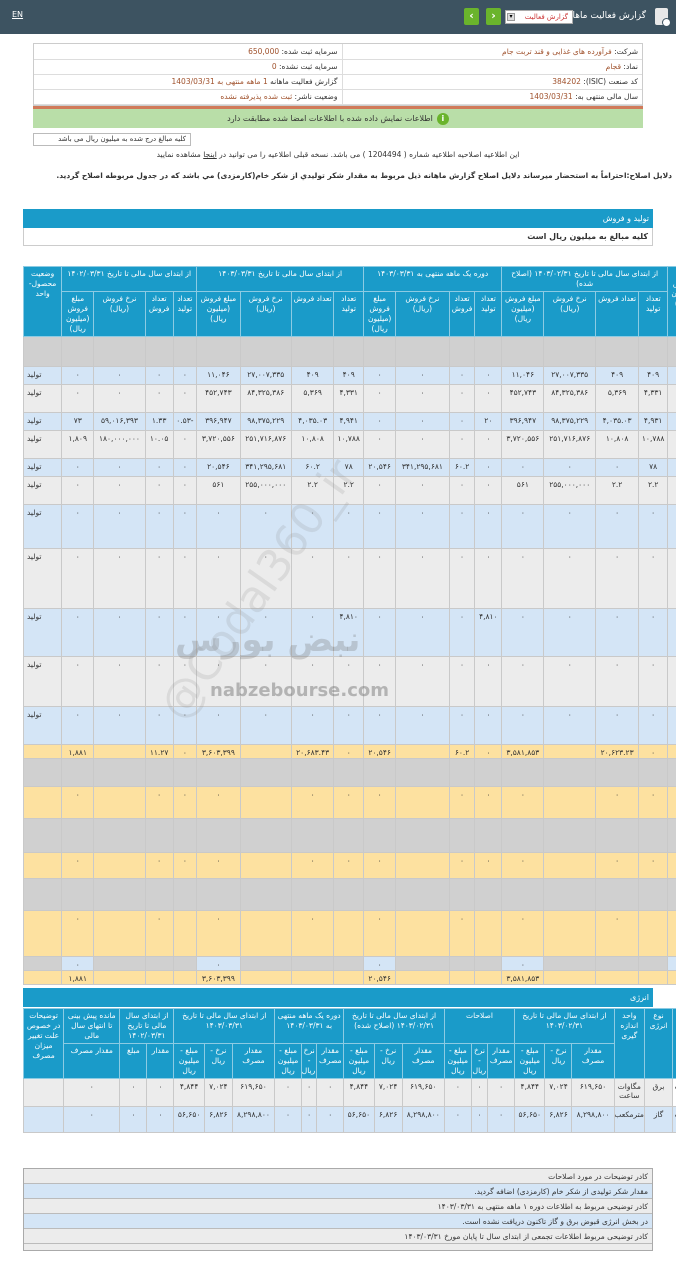 The image size is (676, 1280). Describe the element at coordinates (569, 375) in the screenshot. I see `table-cell: ۲۷,۰۰۷,۳۳۵` at that location.